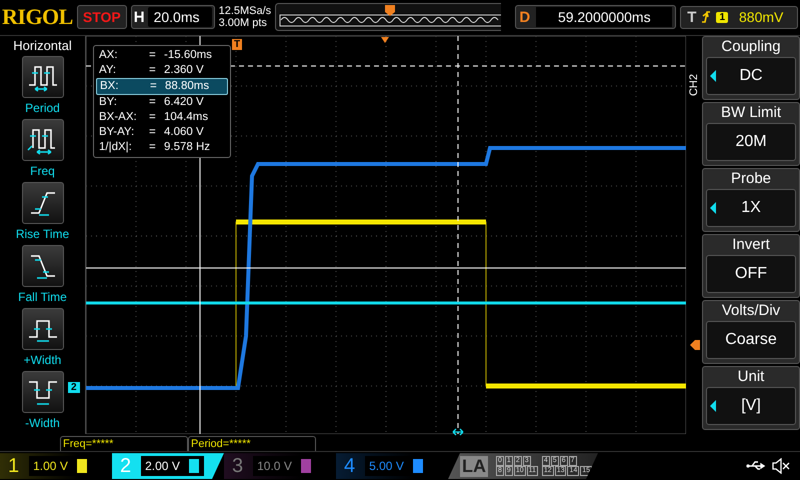  What do you see at coordinates (252, 444) in the screenshot?
I see `measurement-readout: Period=*****` at bounding box center [252, 444].